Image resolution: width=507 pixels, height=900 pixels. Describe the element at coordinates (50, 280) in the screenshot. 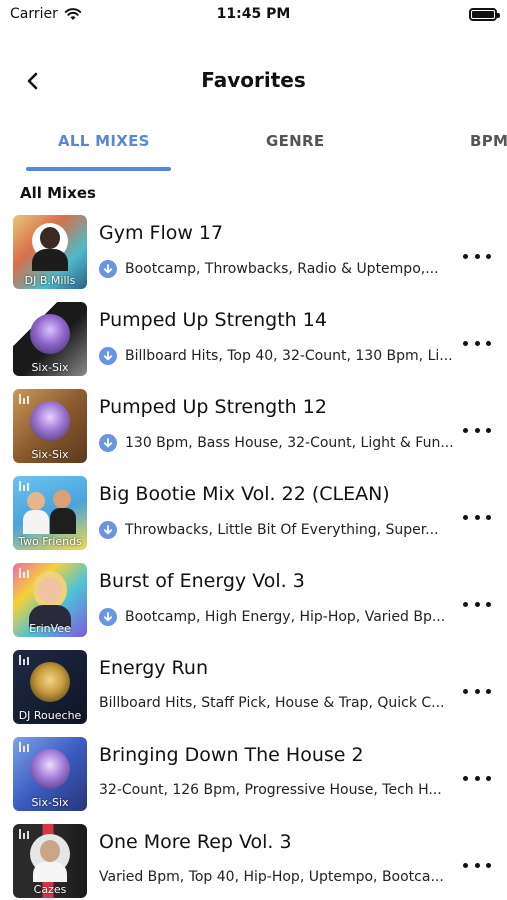

I see `mix-artist: DJ B.Mills` at that location.